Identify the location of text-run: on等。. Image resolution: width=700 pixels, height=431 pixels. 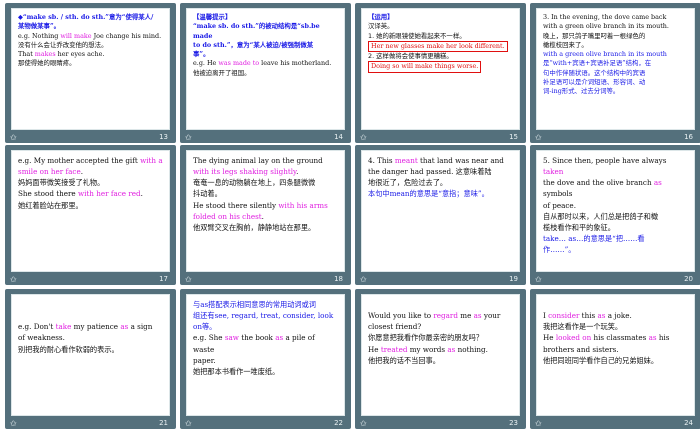
(205, 327).